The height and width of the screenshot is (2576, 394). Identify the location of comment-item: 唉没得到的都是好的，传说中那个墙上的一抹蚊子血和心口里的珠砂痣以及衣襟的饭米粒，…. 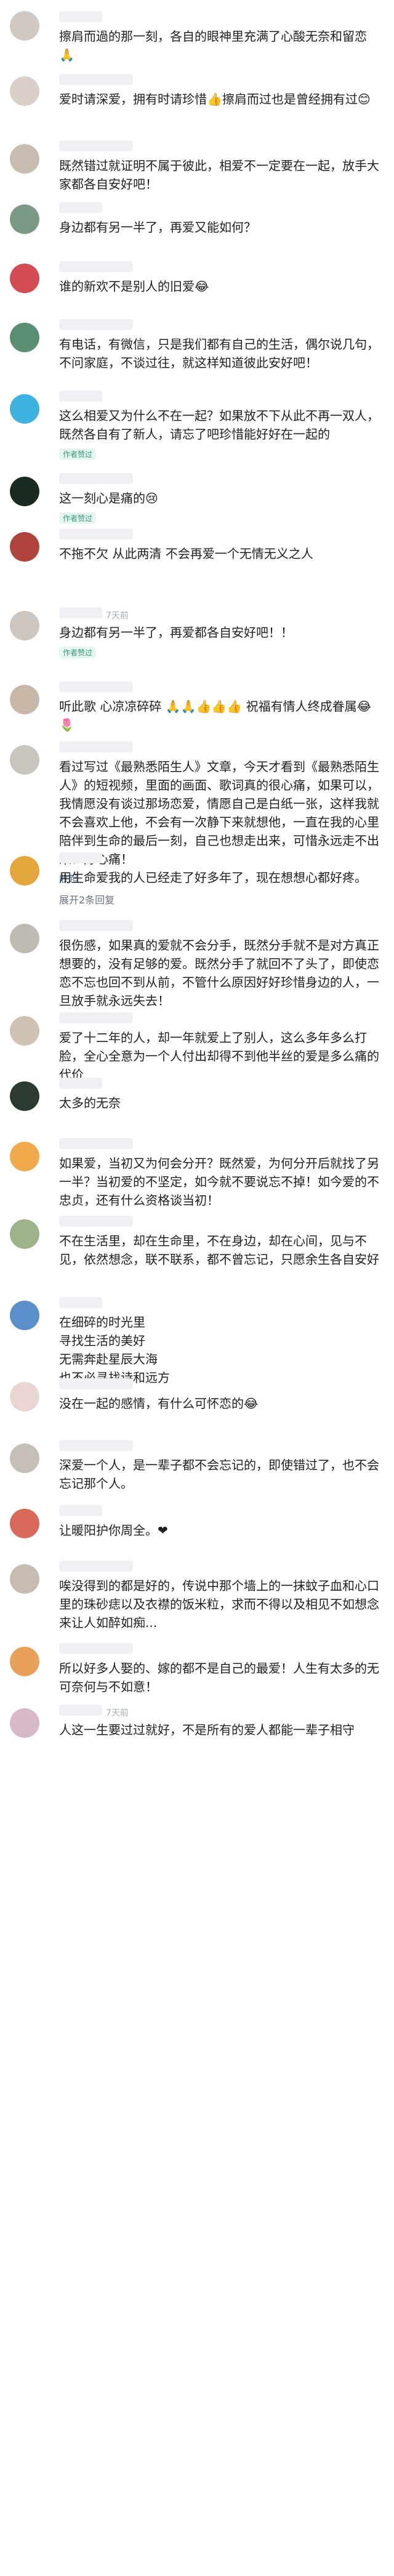
(197, 1596).